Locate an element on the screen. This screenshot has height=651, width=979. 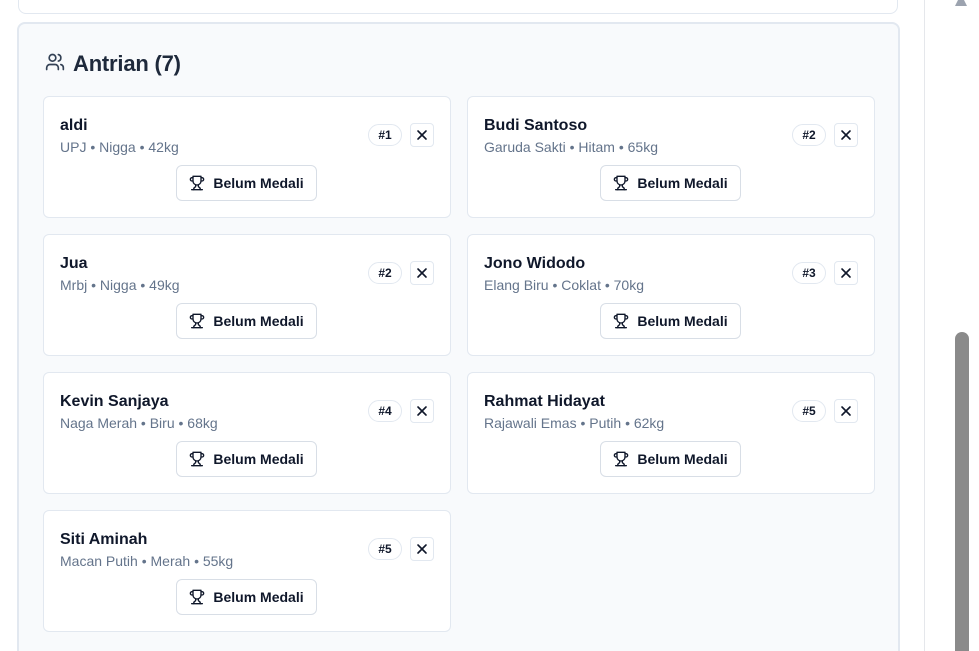
queue-header: Antrian (7) is located at coordinates (113, 64).